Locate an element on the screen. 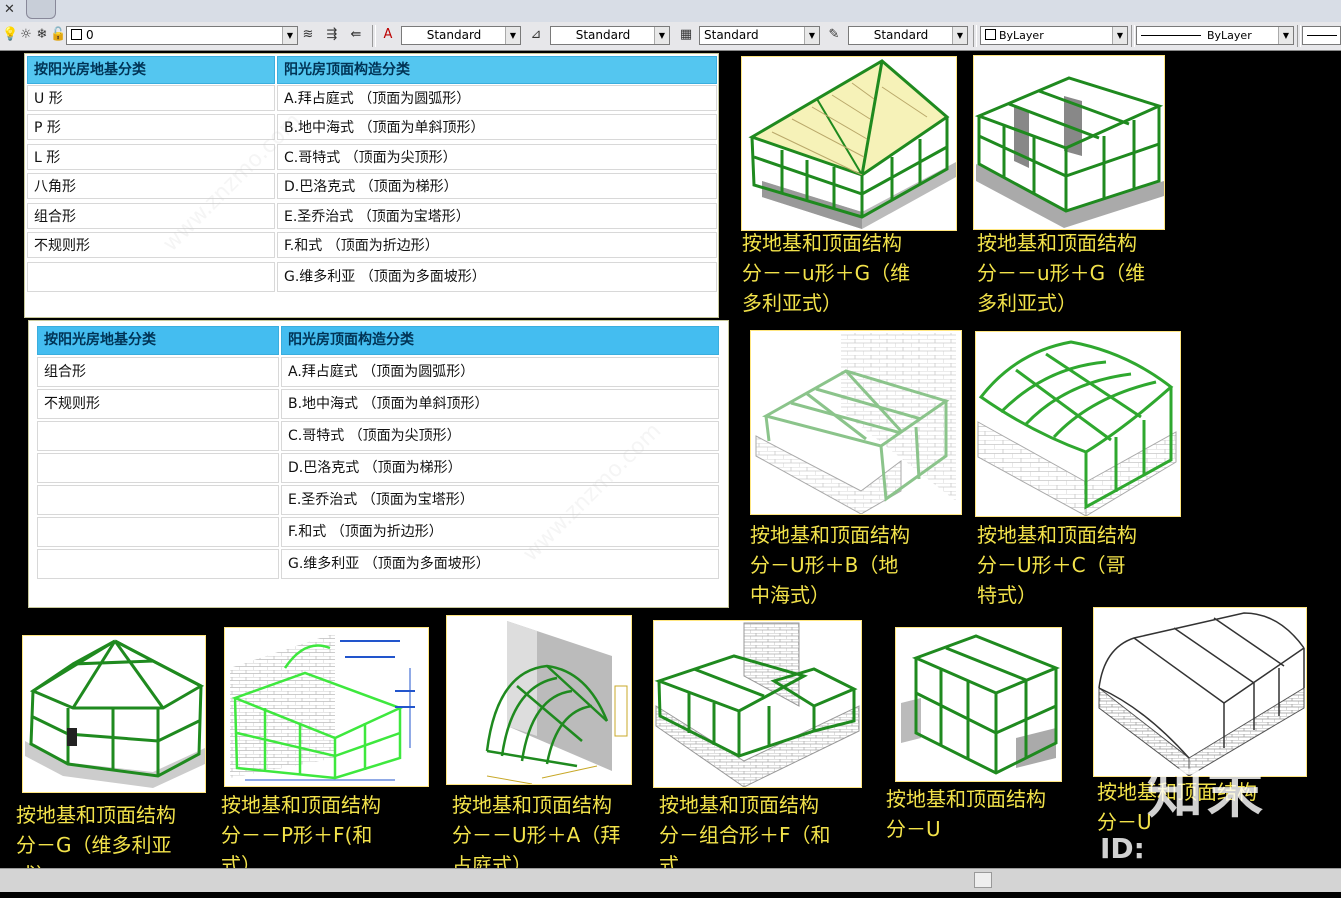 The width and height of the screenshot is (1341, 898). linetype-value: ByLayer is located at coordinates (1229, 35).